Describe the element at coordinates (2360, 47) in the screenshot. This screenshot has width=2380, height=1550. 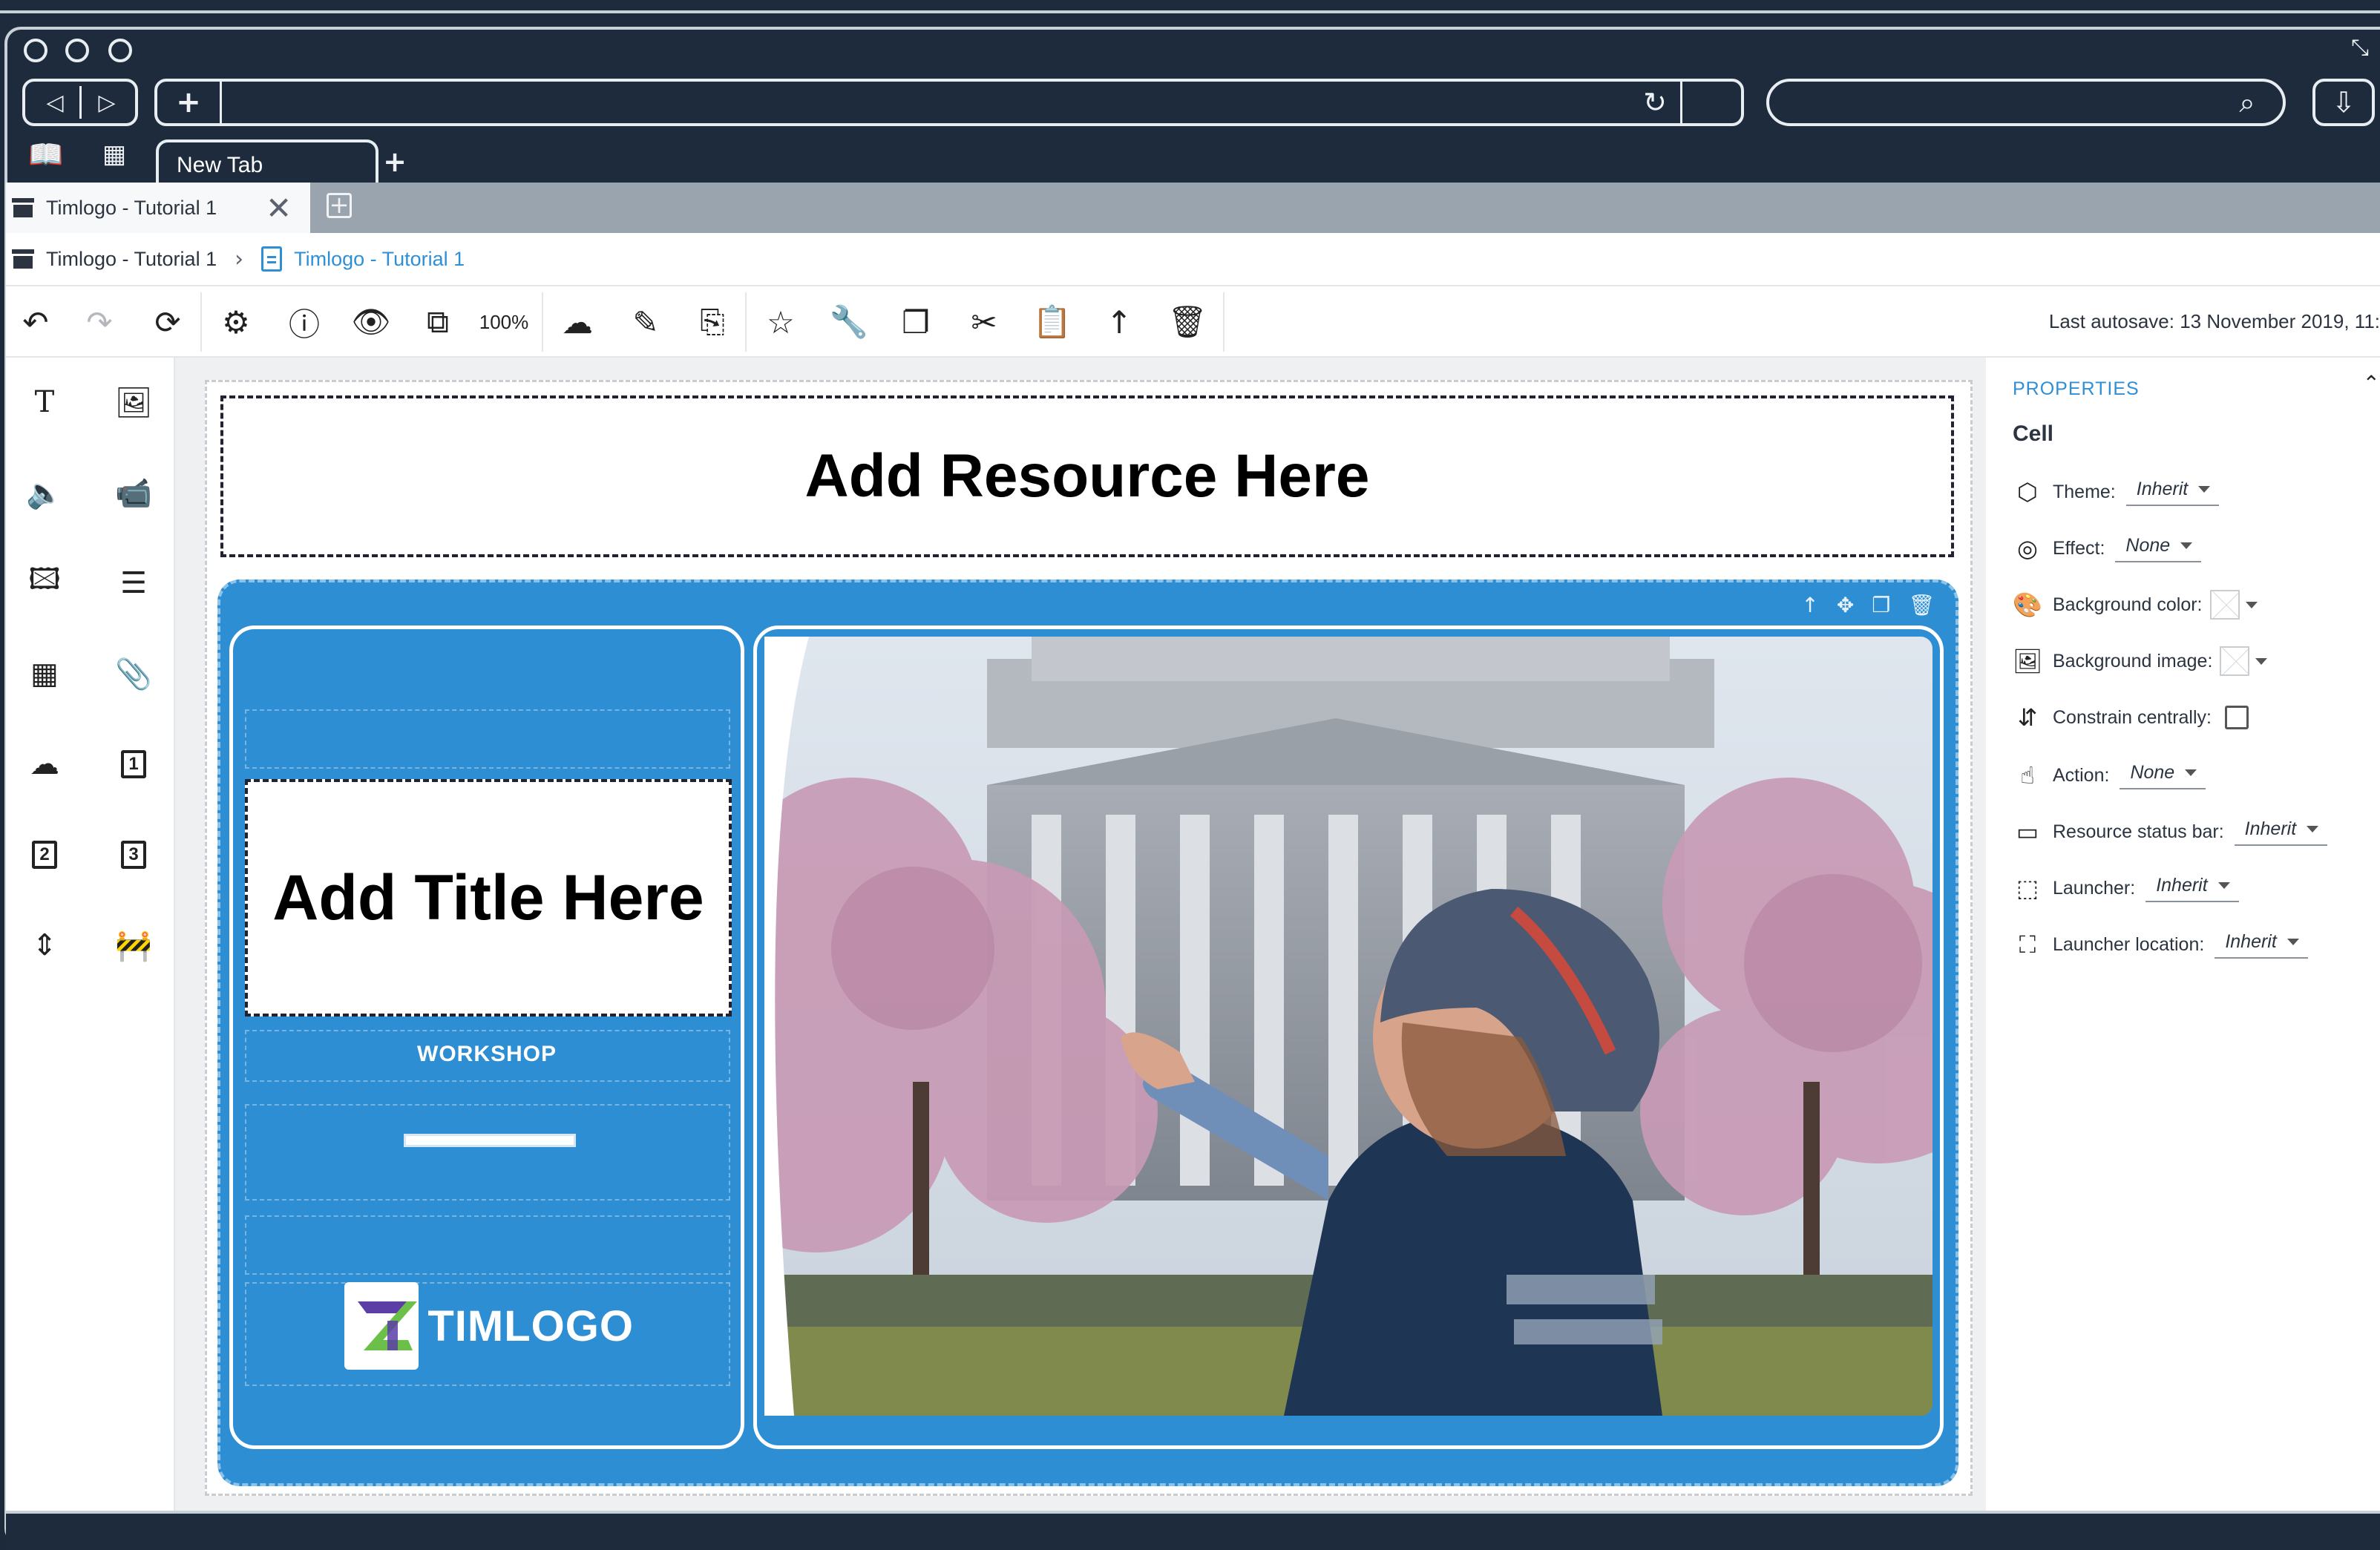
I see `fullscreen-icon: ⤡` at that location.